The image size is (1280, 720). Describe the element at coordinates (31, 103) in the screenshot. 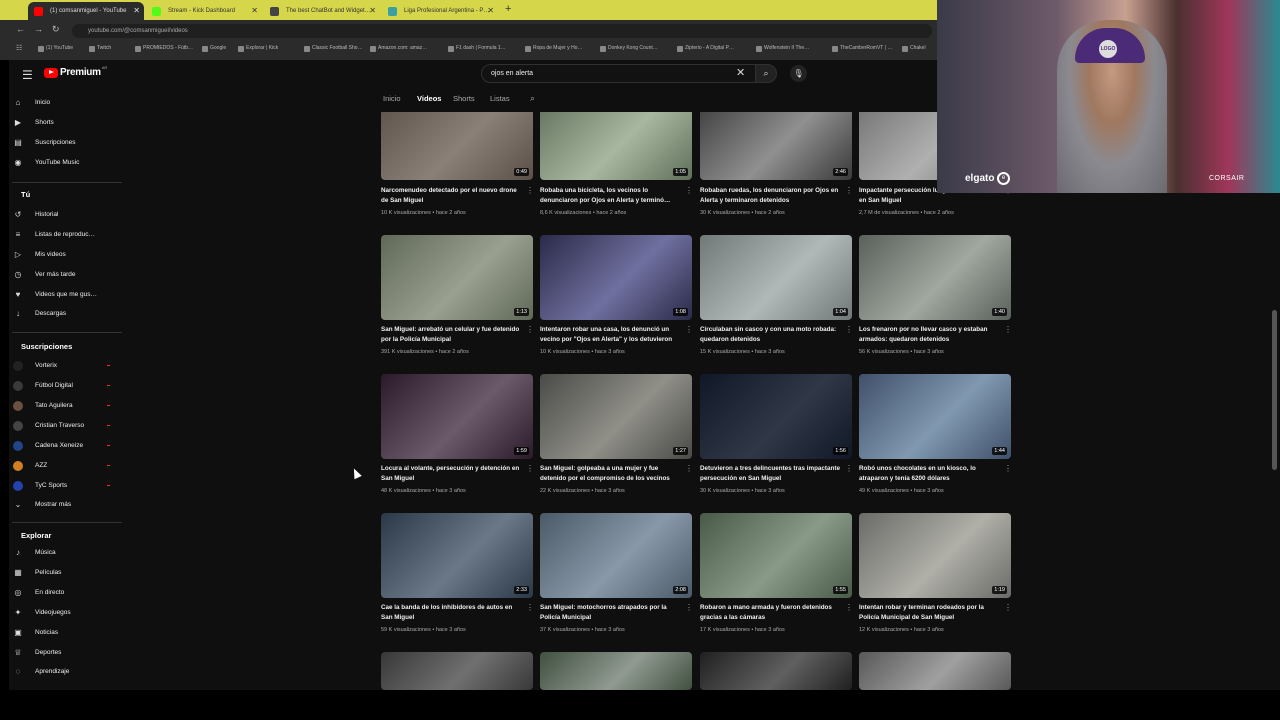

I see `sidebar-item-main: ⌂ Inicio` at that location.